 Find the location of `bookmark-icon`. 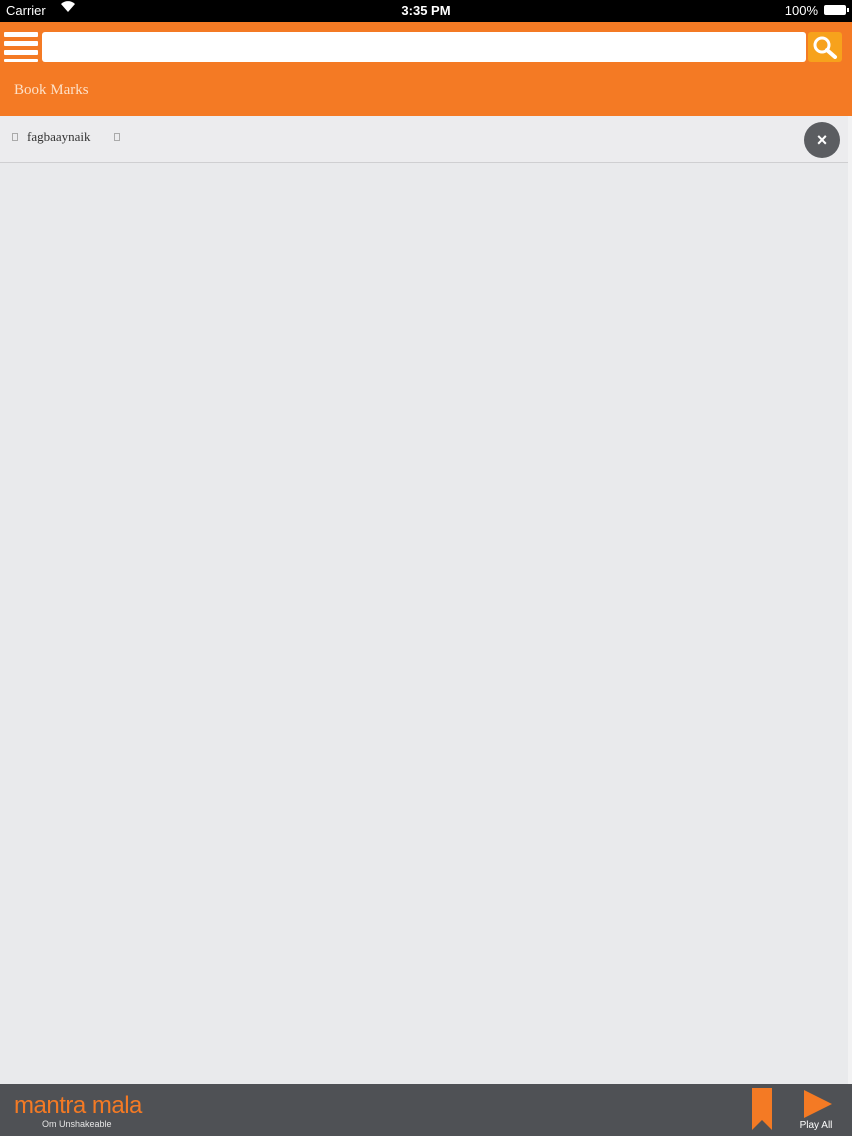

bookmark-icon is located at coordinates (762, 1109).